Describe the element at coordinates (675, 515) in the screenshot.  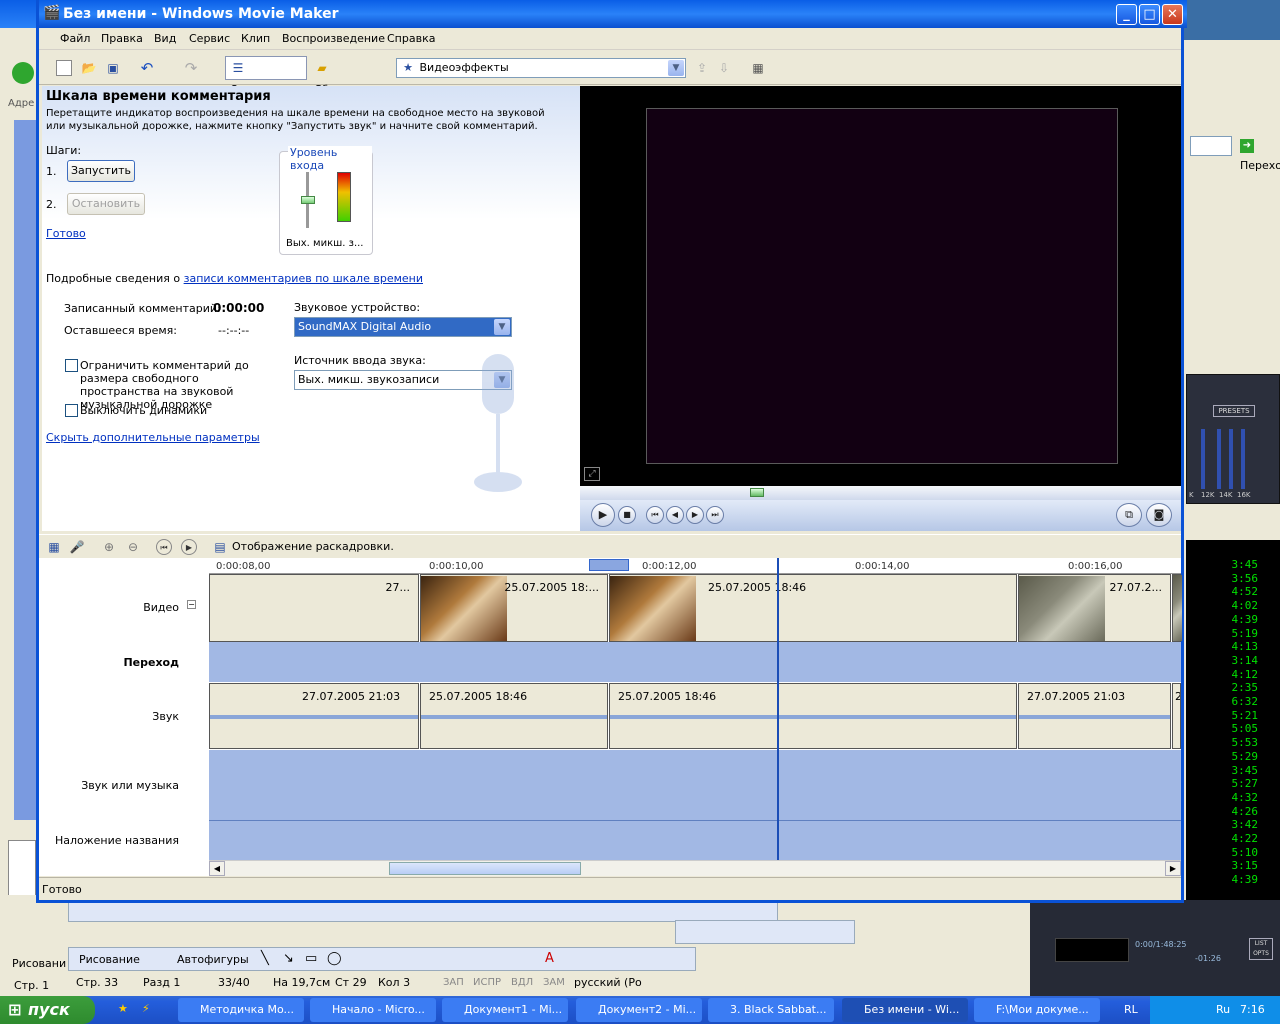
I see `frame-back-icon: ◀` at that location.